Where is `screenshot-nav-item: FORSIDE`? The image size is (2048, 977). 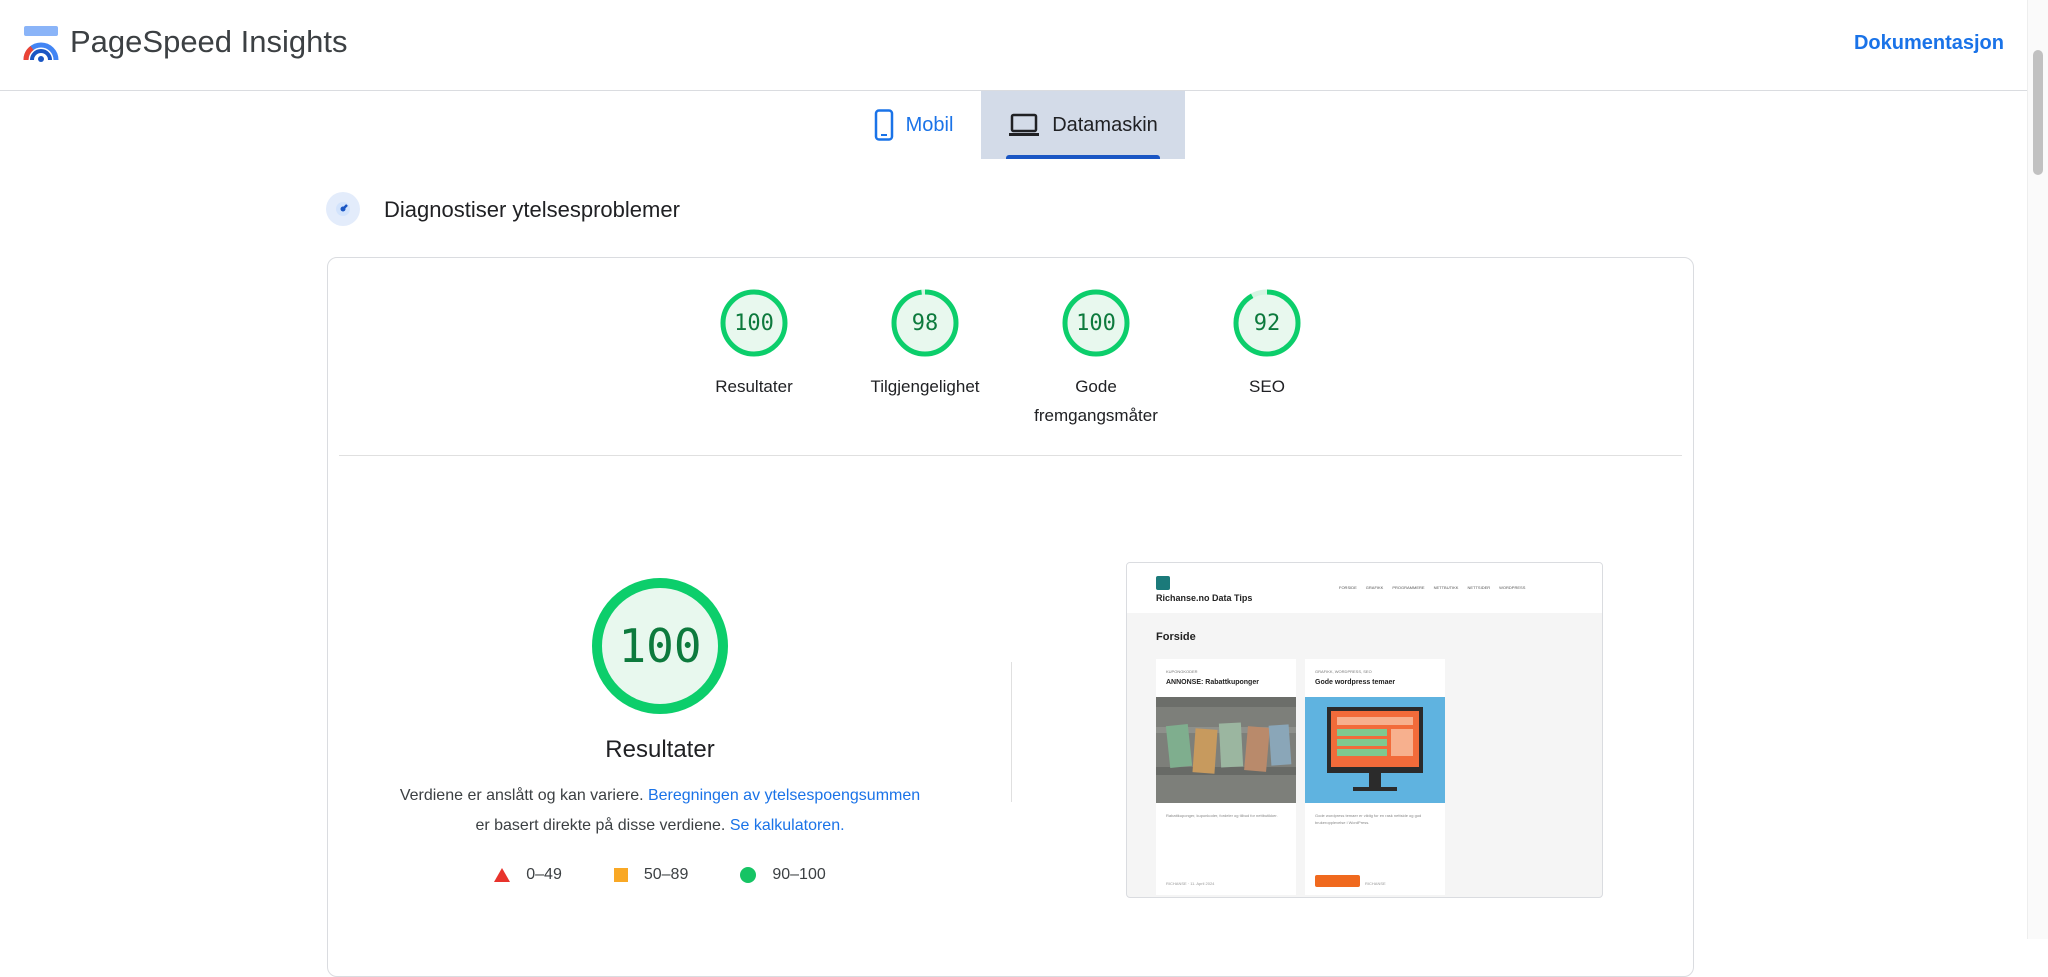 screenshot-nav-item: FORSIDE is located at coordinates (1348, 587).